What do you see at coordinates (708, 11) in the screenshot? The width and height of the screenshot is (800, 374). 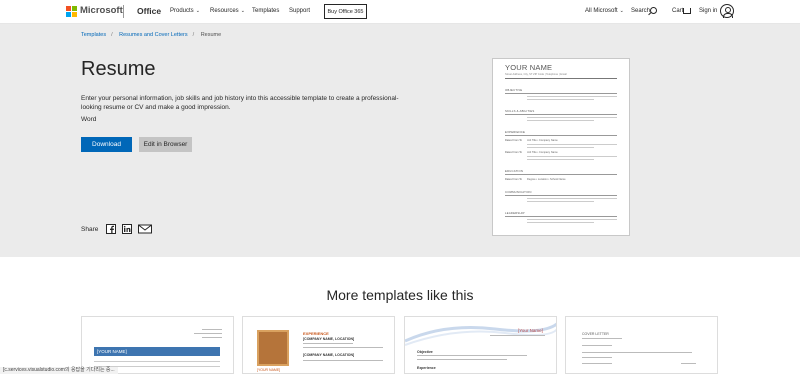 I see `signin-link: Sign in` at bounding box center [708, 11].